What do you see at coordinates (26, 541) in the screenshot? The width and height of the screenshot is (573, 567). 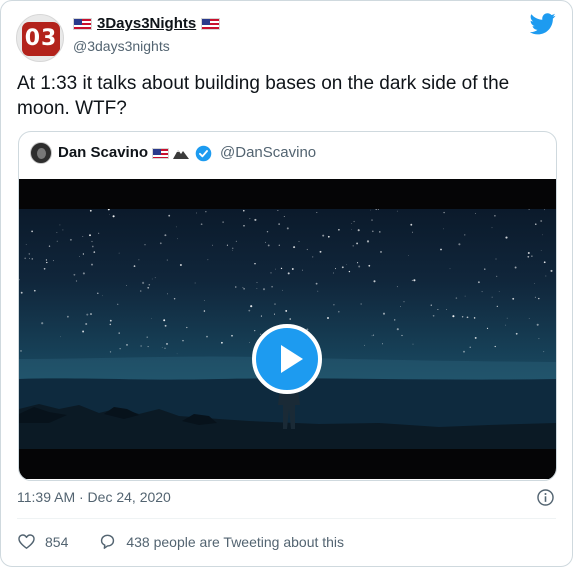 I see `heart-icon` at bounding box center [26, 541].